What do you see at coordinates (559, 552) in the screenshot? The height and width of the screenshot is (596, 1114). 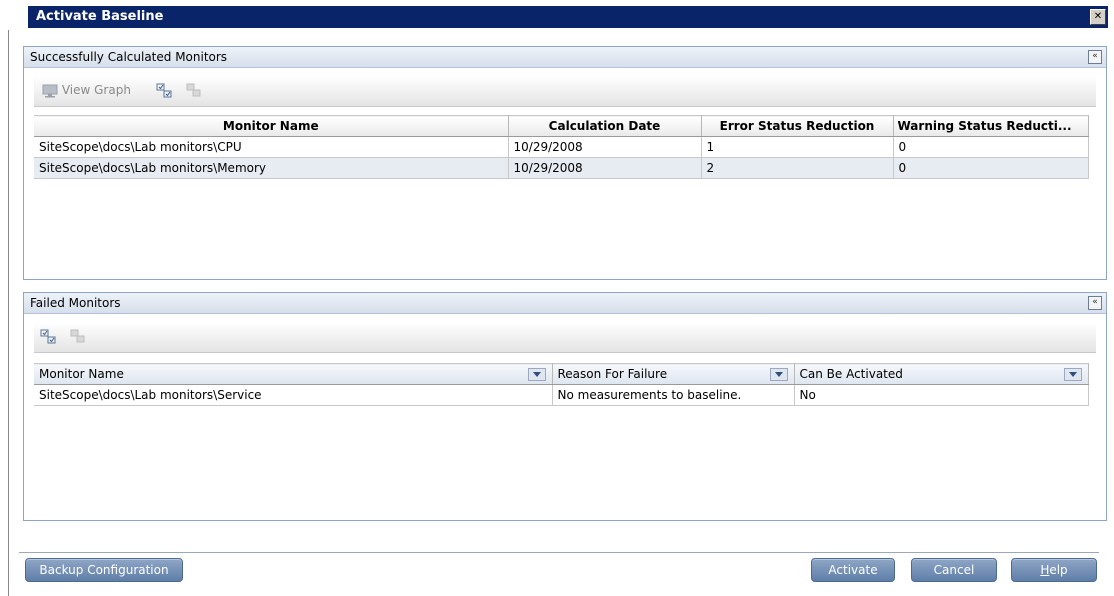 I see `footer-separator` at bounding box center [559, 552].